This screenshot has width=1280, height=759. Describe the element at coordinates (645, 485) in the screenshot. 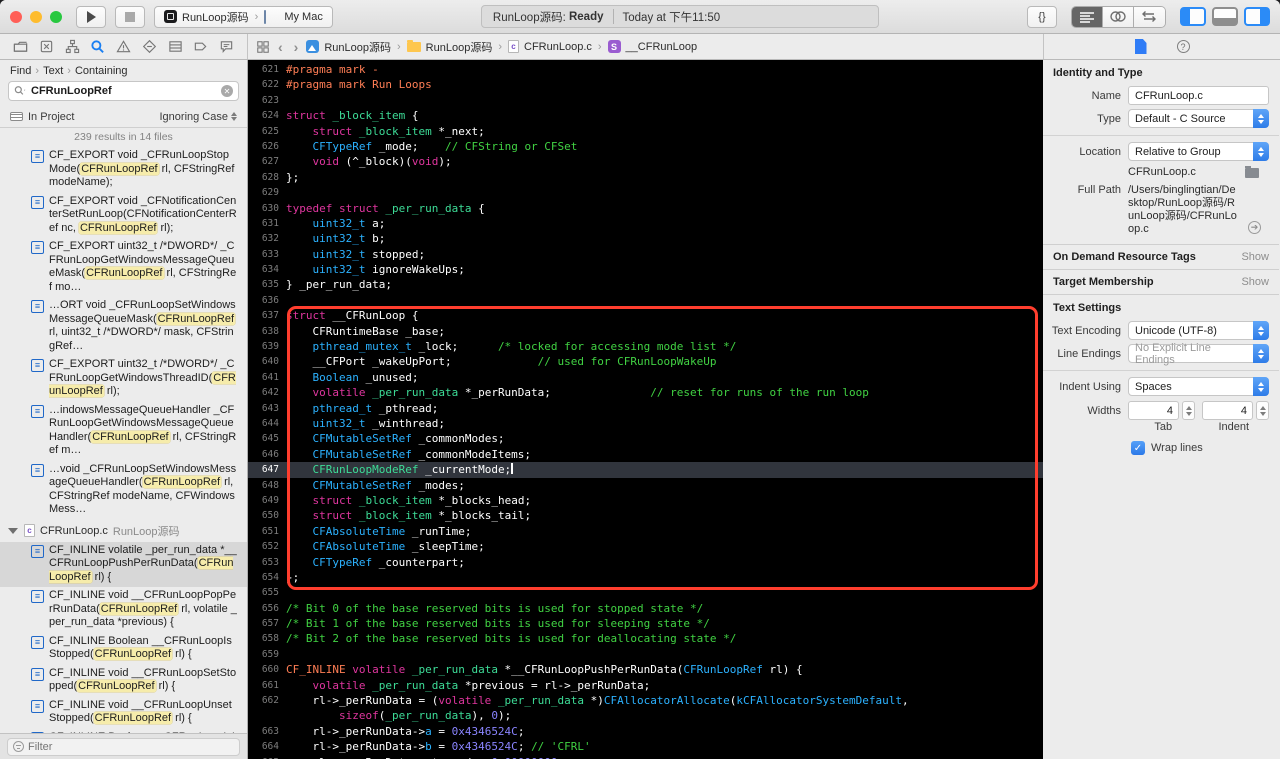

I see `code-line: 648 CFMutableSetRef _modes;` at that location.